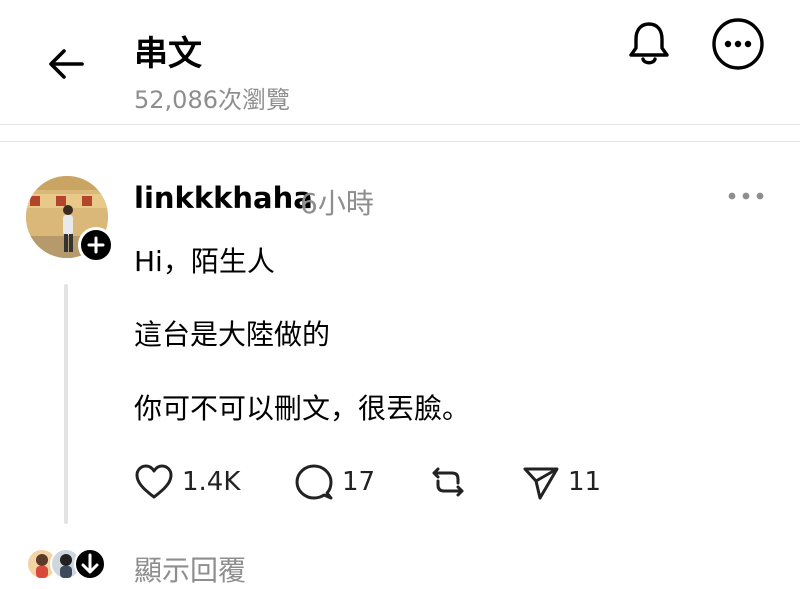 The height and width of the screenshot is (589, 800). I want to click on post-text-line: 你可不可以刪文，很丟臉。, so click(302, 408).